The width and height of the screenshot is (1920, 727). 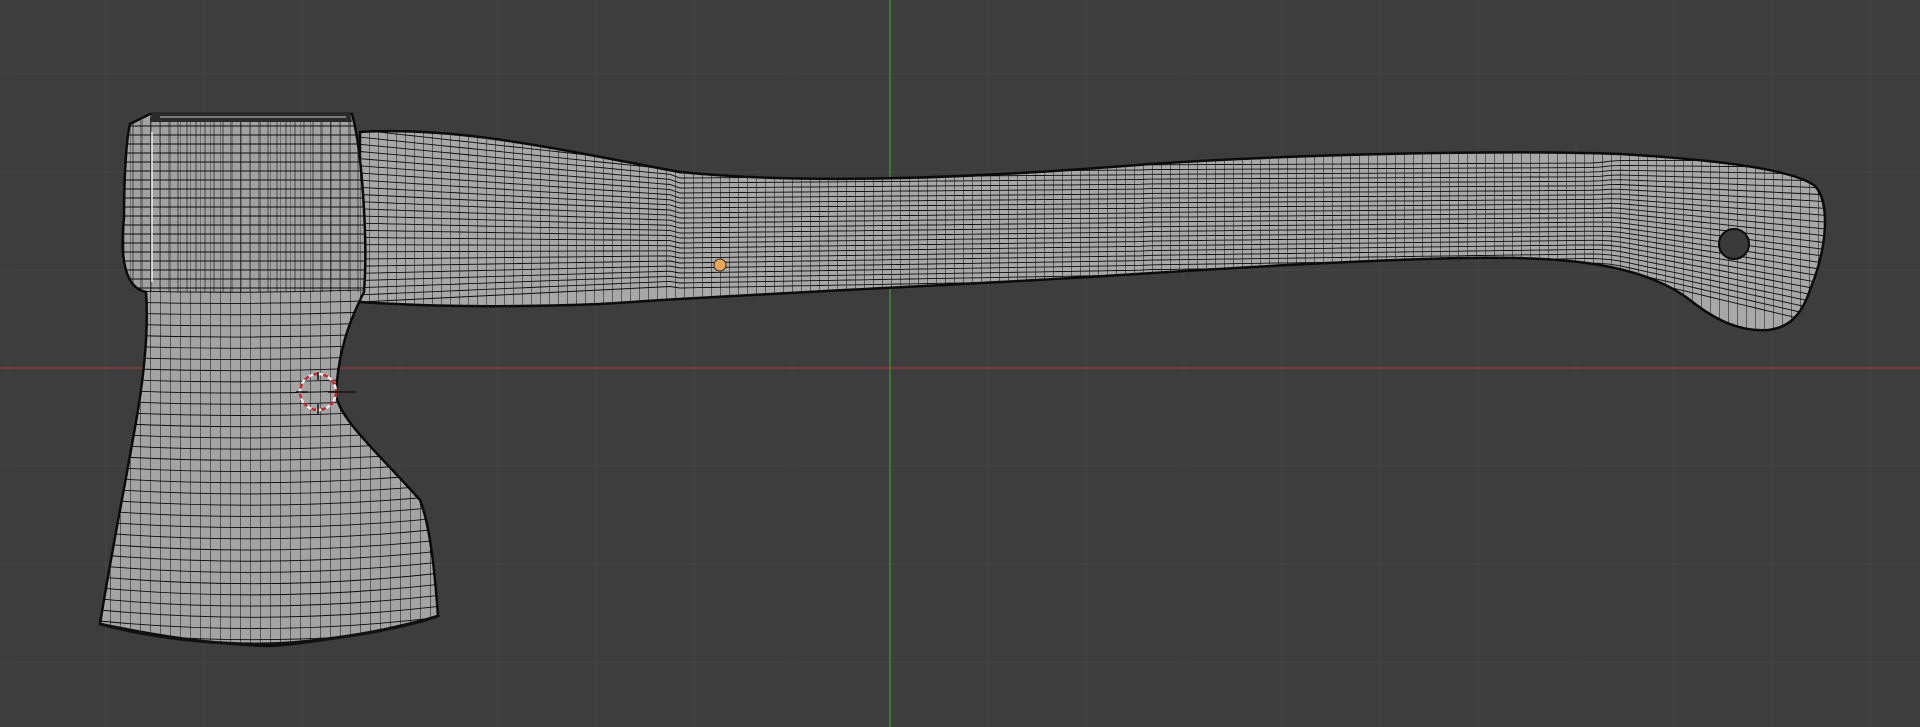 What do you see at coordinates (720, 265) in the screenshot?
I see `object-origin-dot` at bounding box center [720, 265].